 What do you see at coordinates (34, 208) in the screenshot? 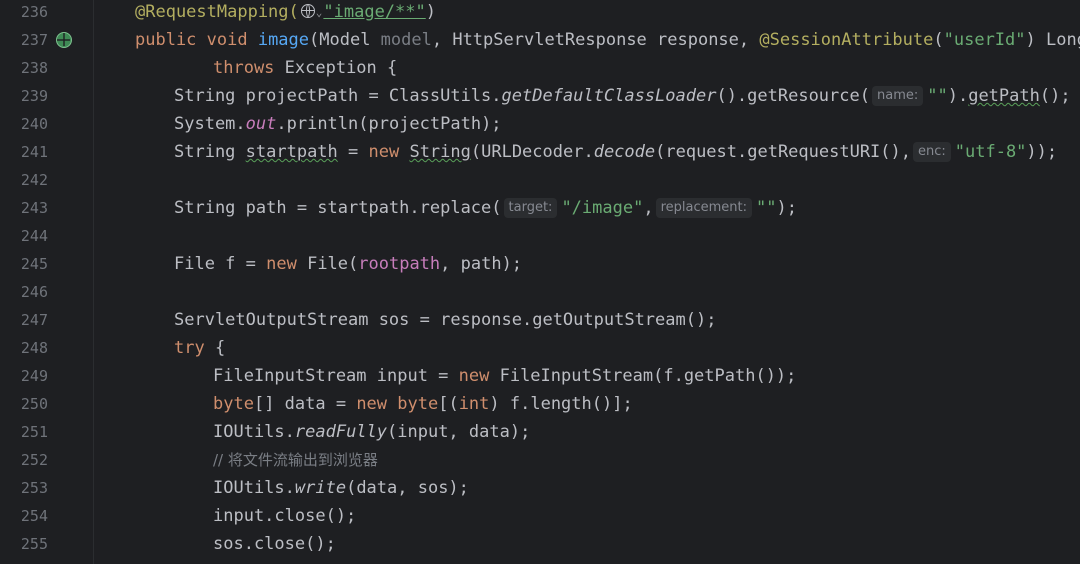
I see `line-number: 243` at bounding box center [34, 208].